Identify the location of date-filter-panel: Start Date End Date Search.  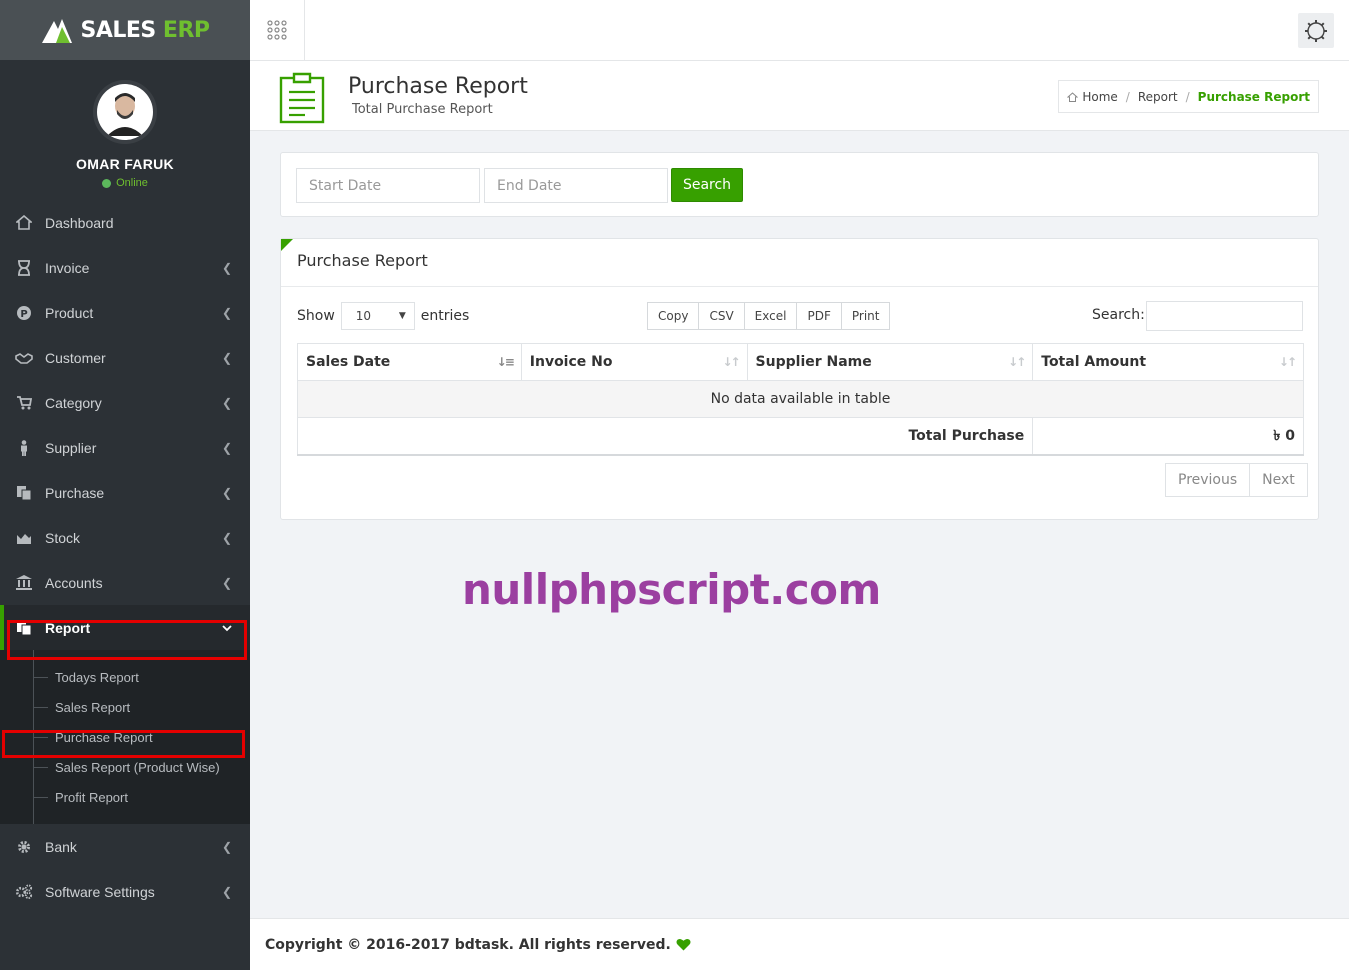
(799, 184).